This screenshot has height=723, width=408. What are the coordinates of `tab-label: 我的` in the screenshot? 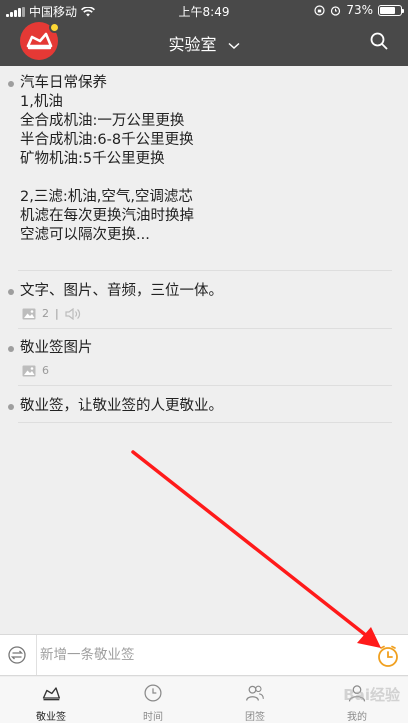 It's located at (357, 717).